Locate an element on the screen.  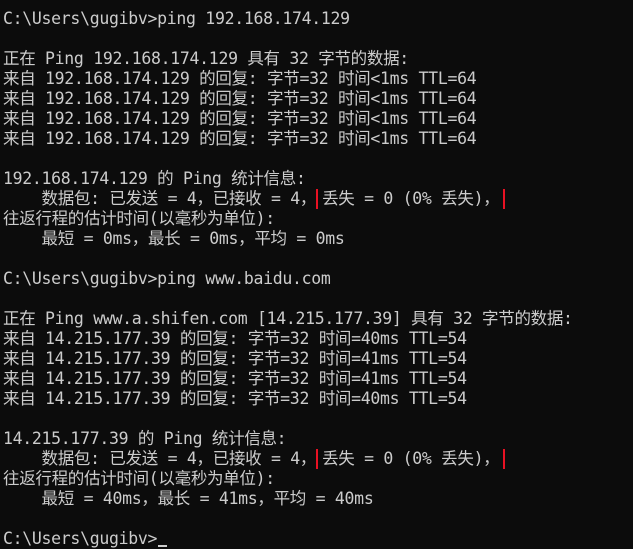
stats-title: 192.168.174.129 的 Ping 统计信息: is located at coordinates (154, 178).